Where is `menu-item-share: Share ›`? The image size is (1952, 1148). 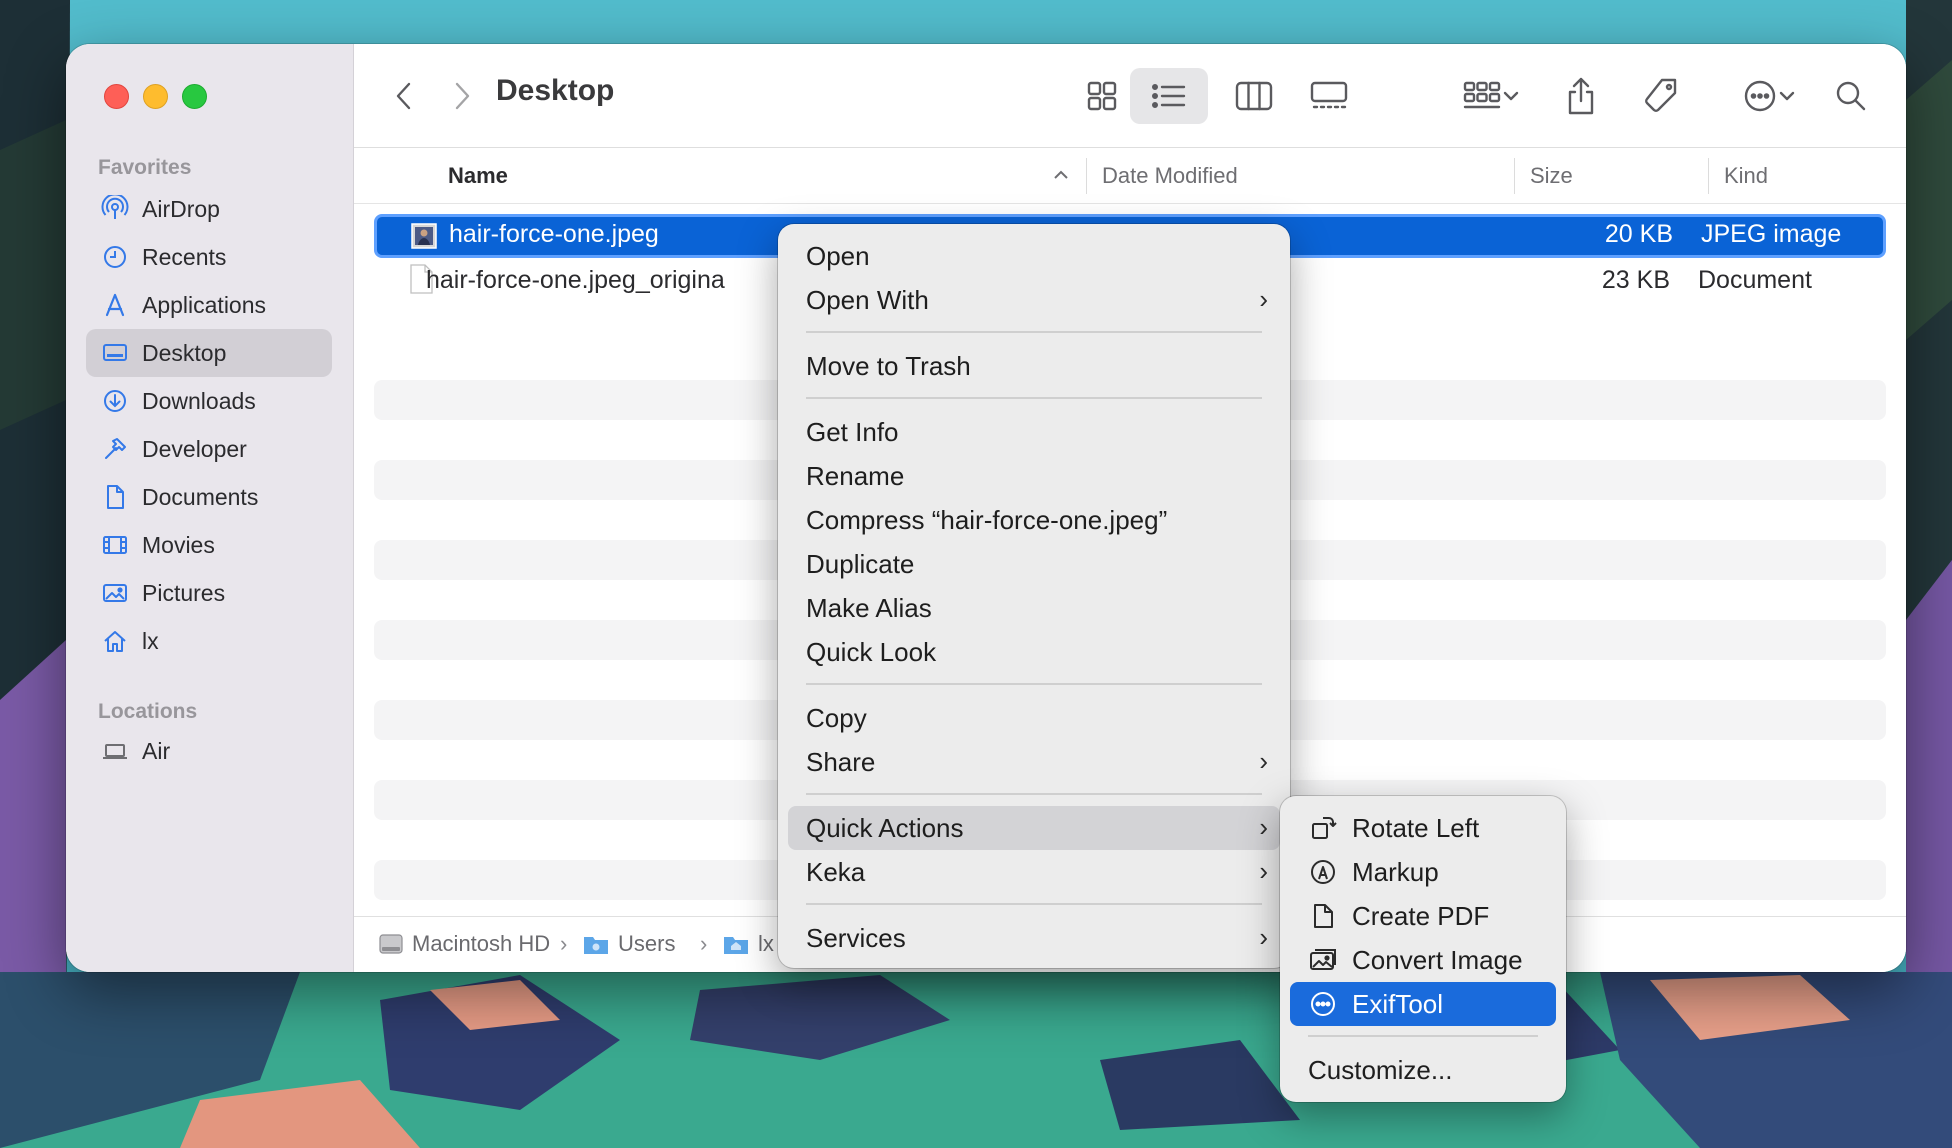
menu-item-share: Share › is located at coordinates (1034, 762).